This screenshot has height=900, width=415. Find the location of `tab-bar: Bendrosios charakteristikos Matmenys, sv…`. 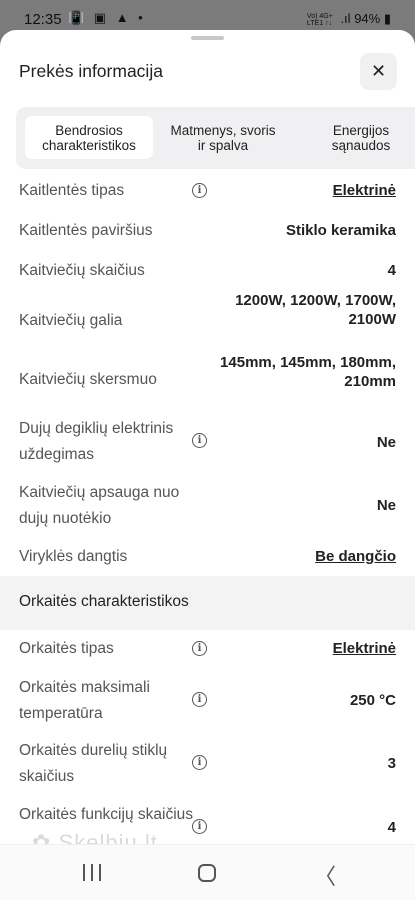

tab-bar: Bendrosios charakteristikos Matmenys, sv… is located at coordinates (215, 138).